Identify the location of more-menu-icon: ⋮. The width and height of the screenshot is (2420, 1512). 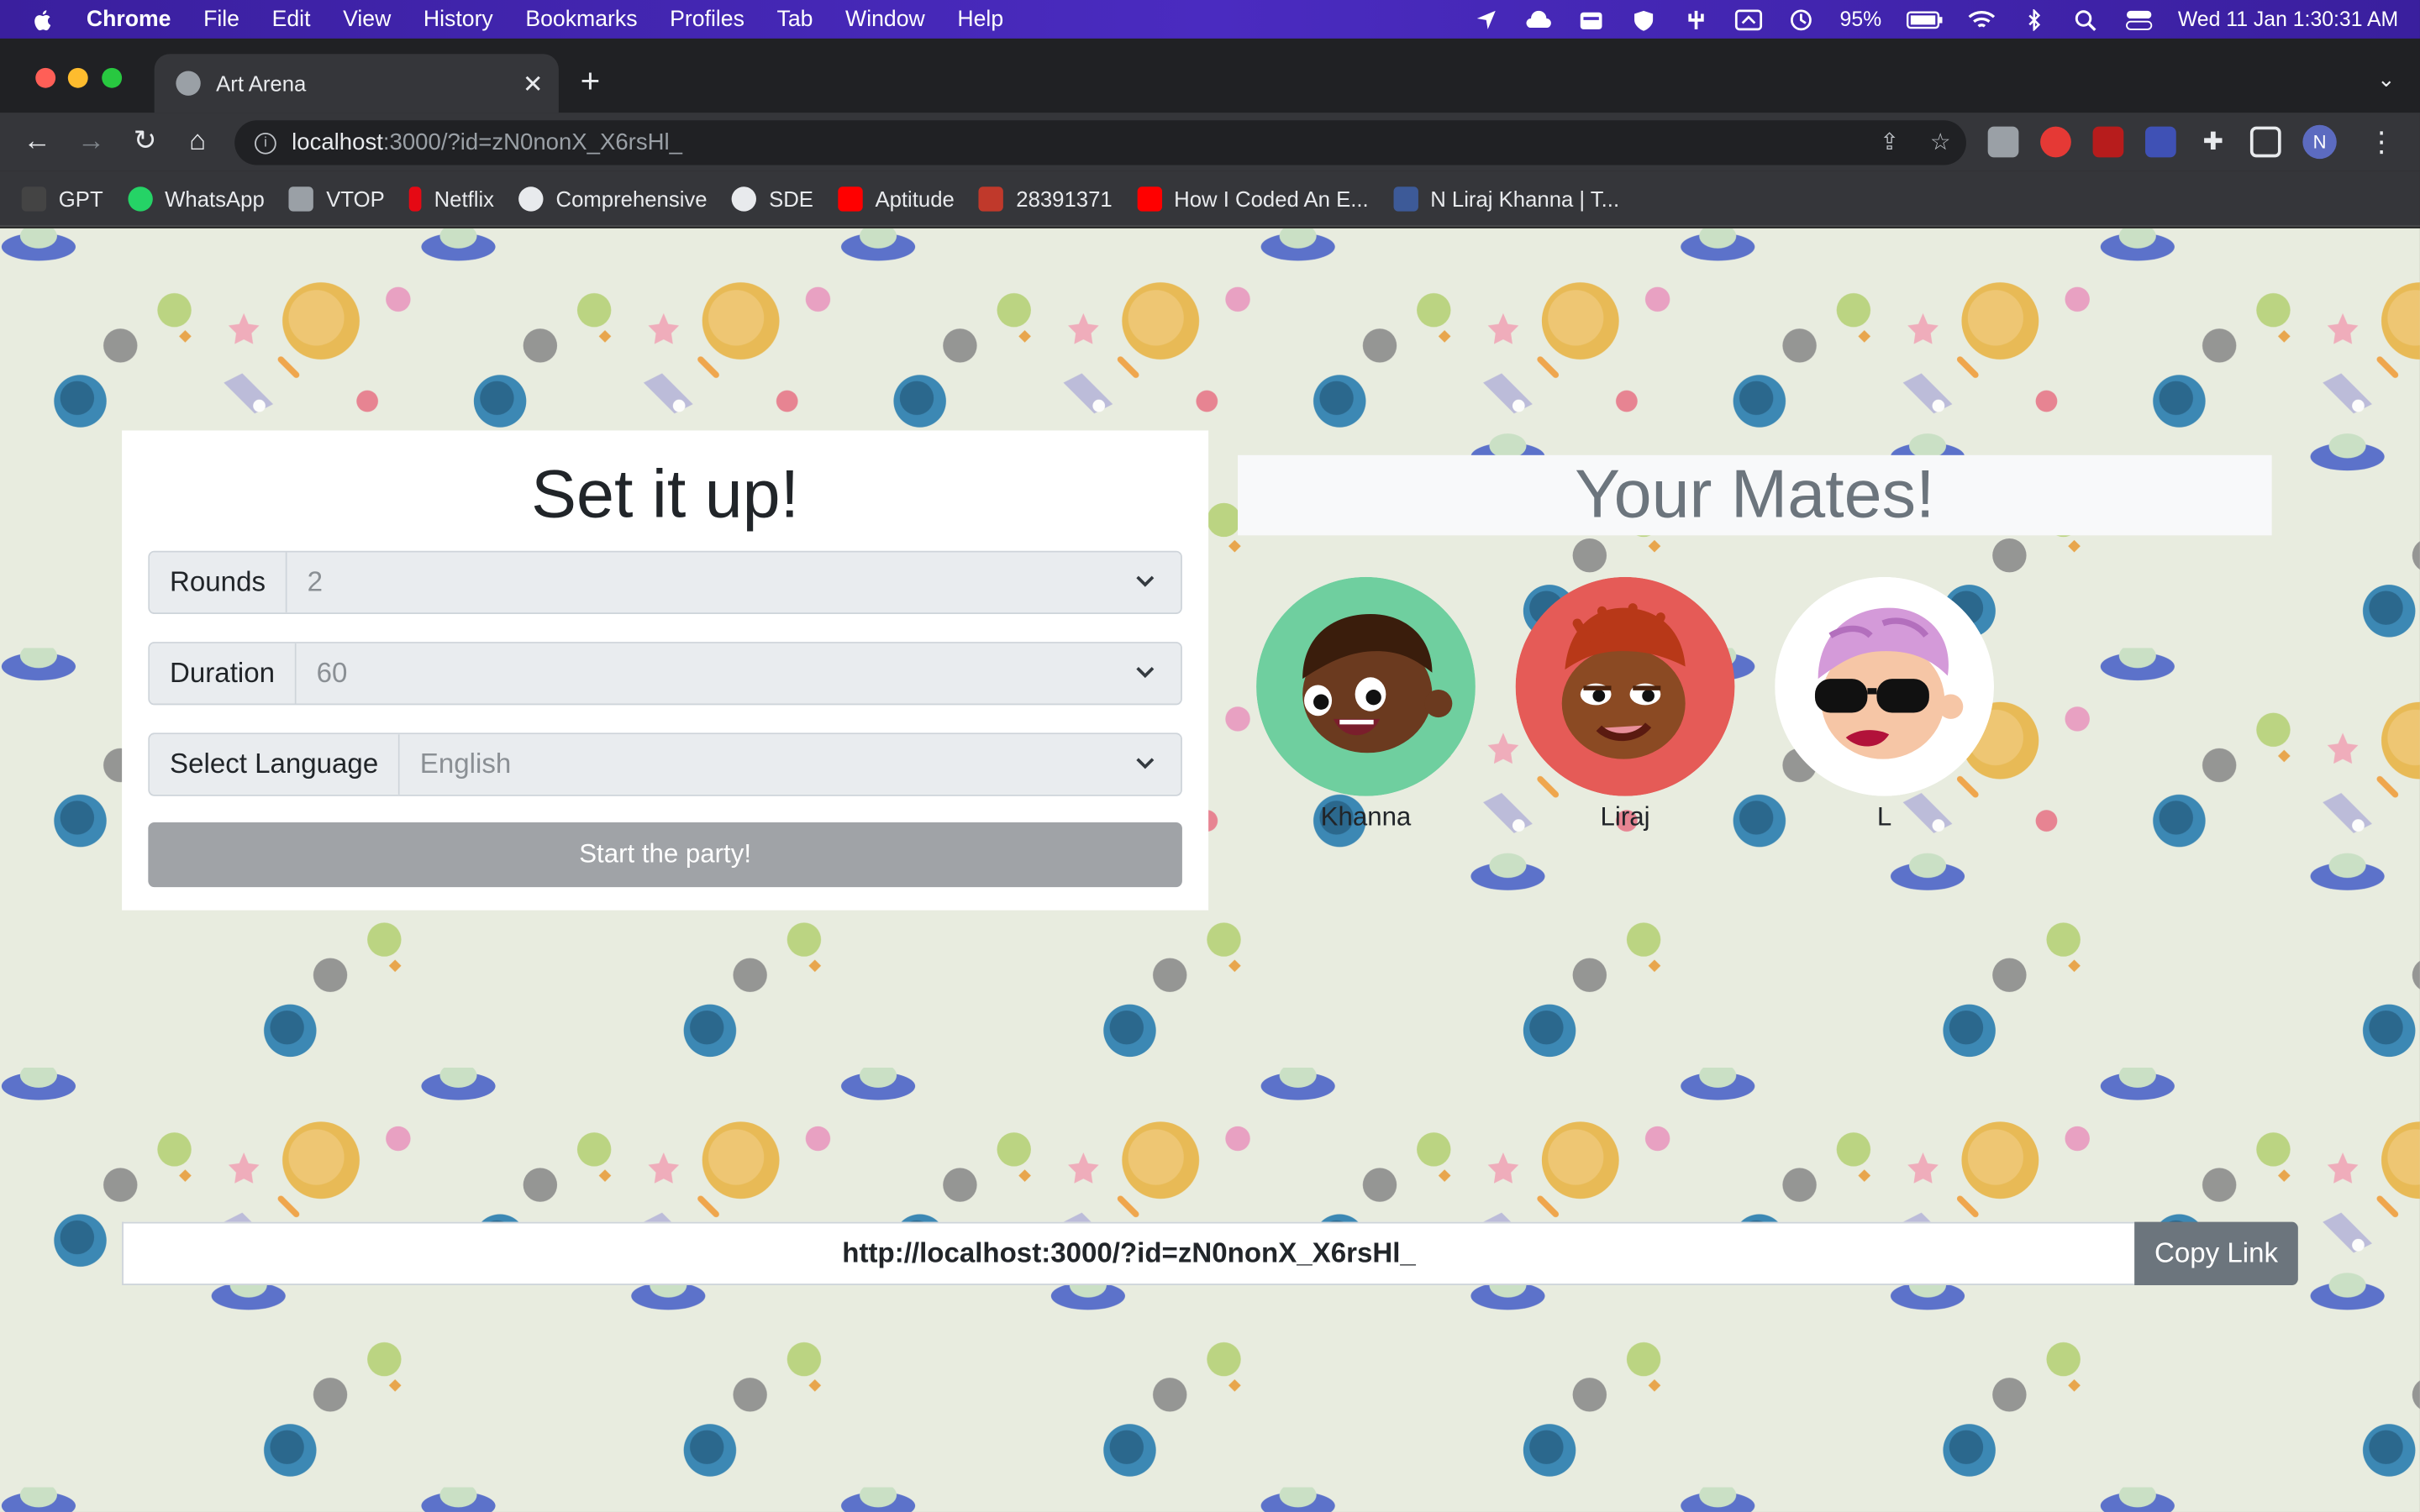
(2381, 142).